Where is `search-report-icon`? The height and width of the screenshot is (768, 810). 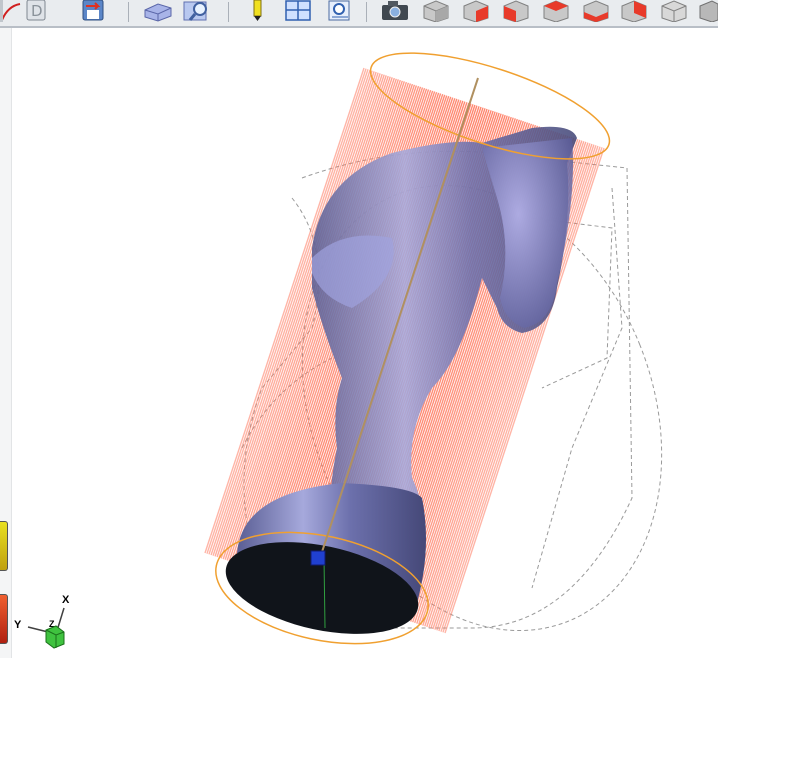 search-report-icon is located at coordinates (340, 11).